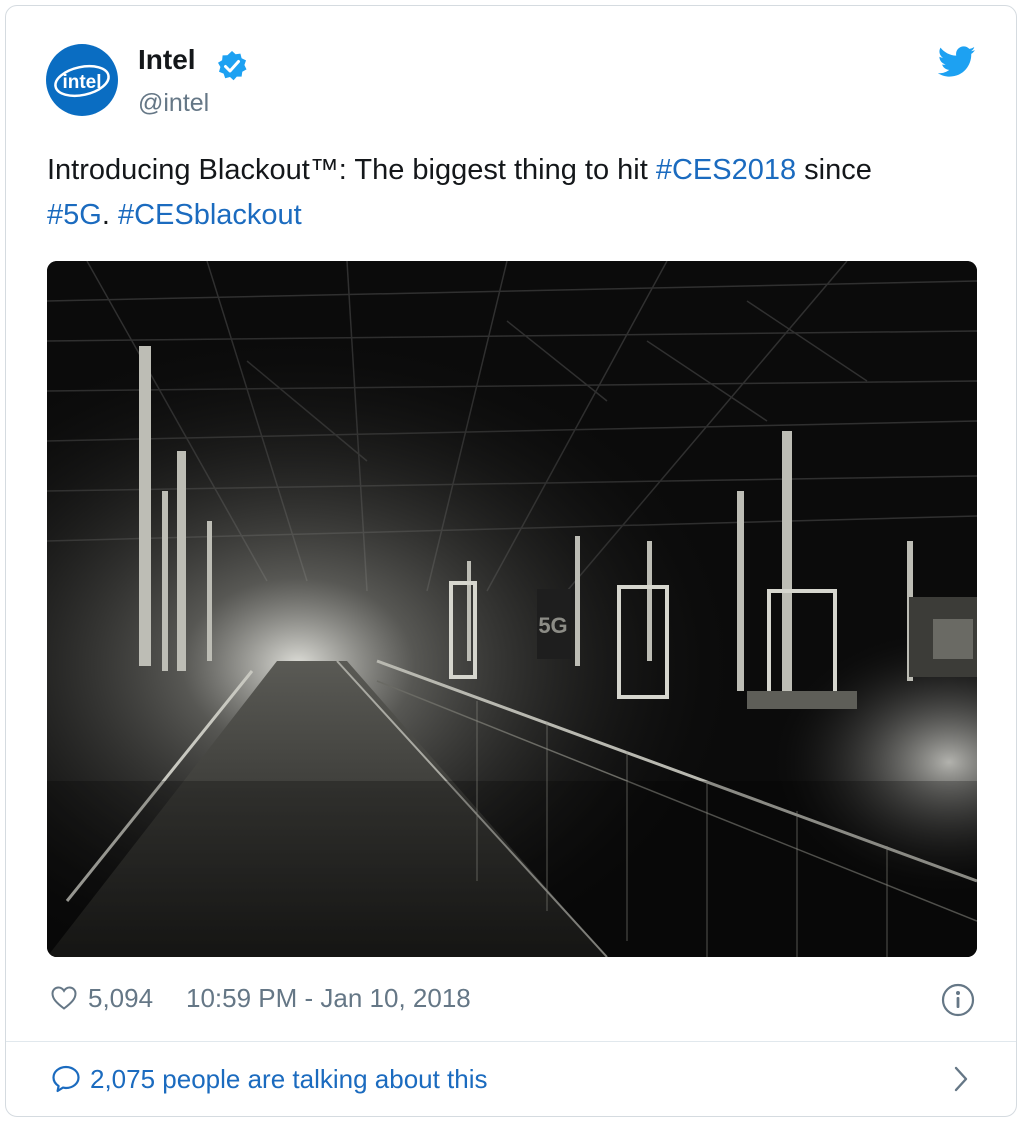 This screenshot has width=1024, height=1124. Describe the element at coordinates (109, 215) in the screenshot. I see `tweet-text-part3: .` at that location.